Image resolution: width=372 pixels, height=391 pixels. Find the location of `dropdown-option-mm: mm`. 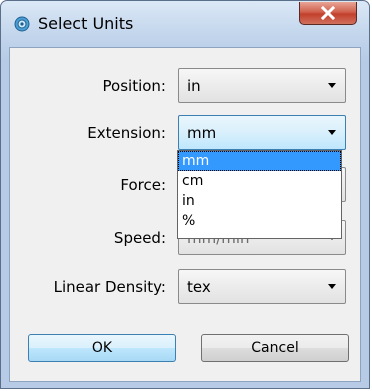

dropdown-option-mm: mm is located at coordinates (259, 161).